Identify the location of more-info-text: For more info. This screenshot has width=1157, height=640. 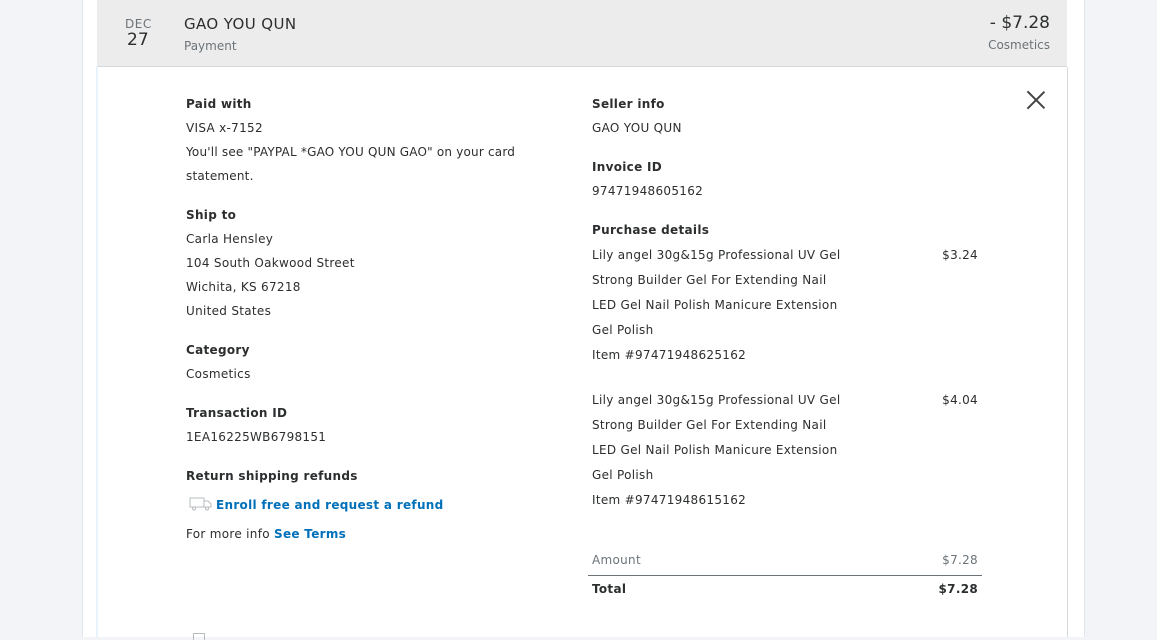
(228, 534).